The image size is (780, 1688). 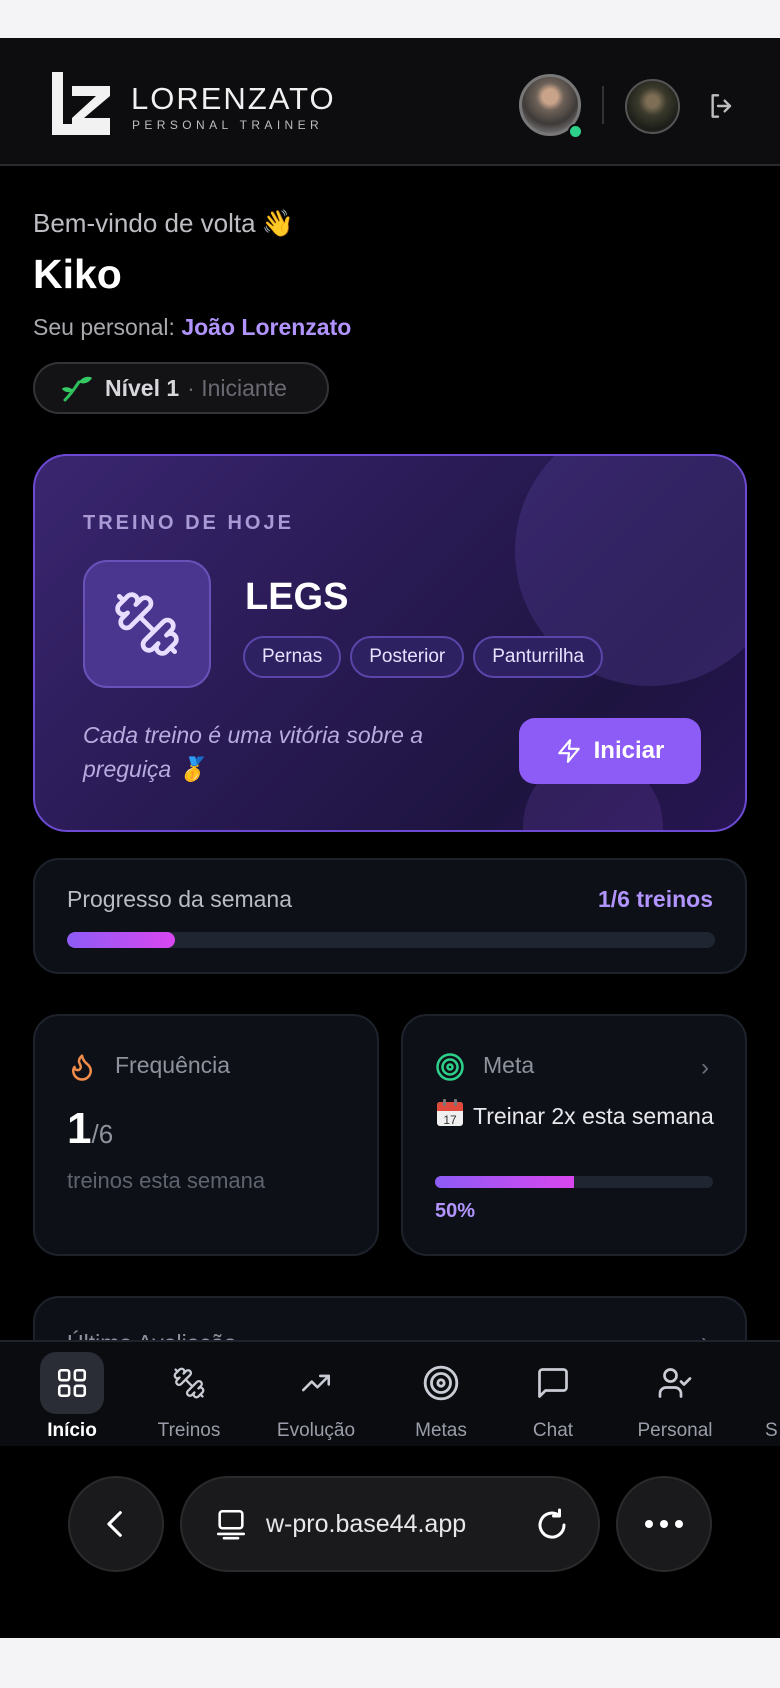 I want to click on nav-label: Treinos, so click(x=189, y=1430).